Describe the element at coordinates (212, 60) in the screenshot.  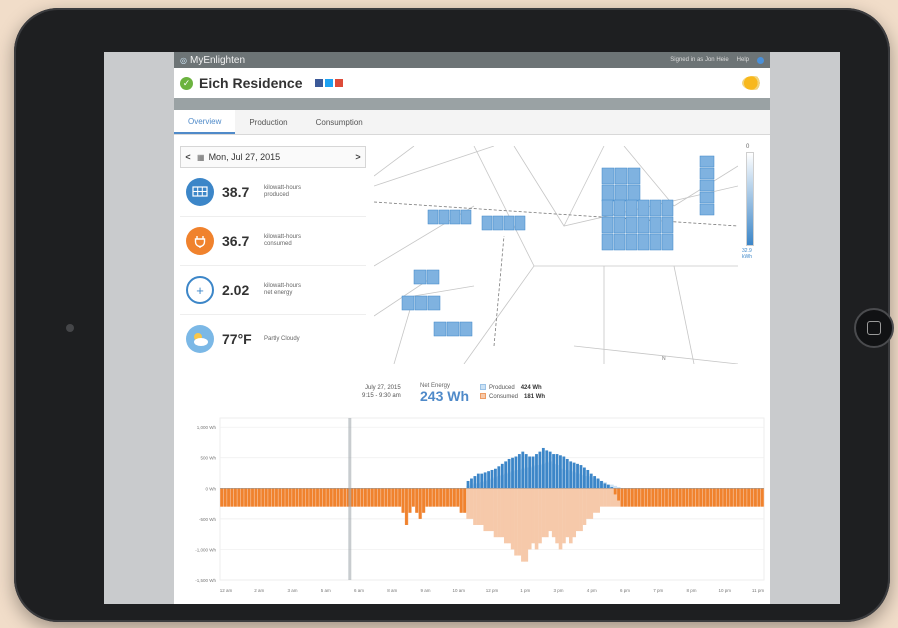
I see `brand: ◎ MyEnlighten` at that location.